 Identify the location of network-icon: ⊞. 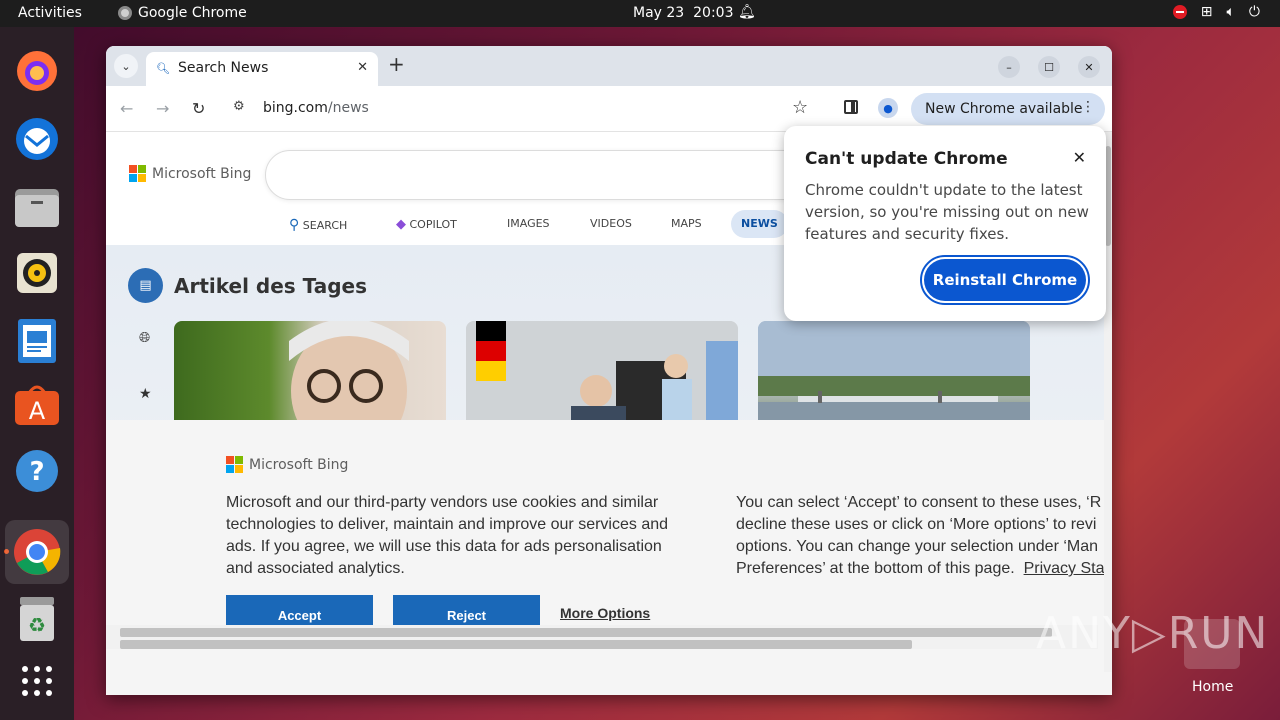
(1206, 12).